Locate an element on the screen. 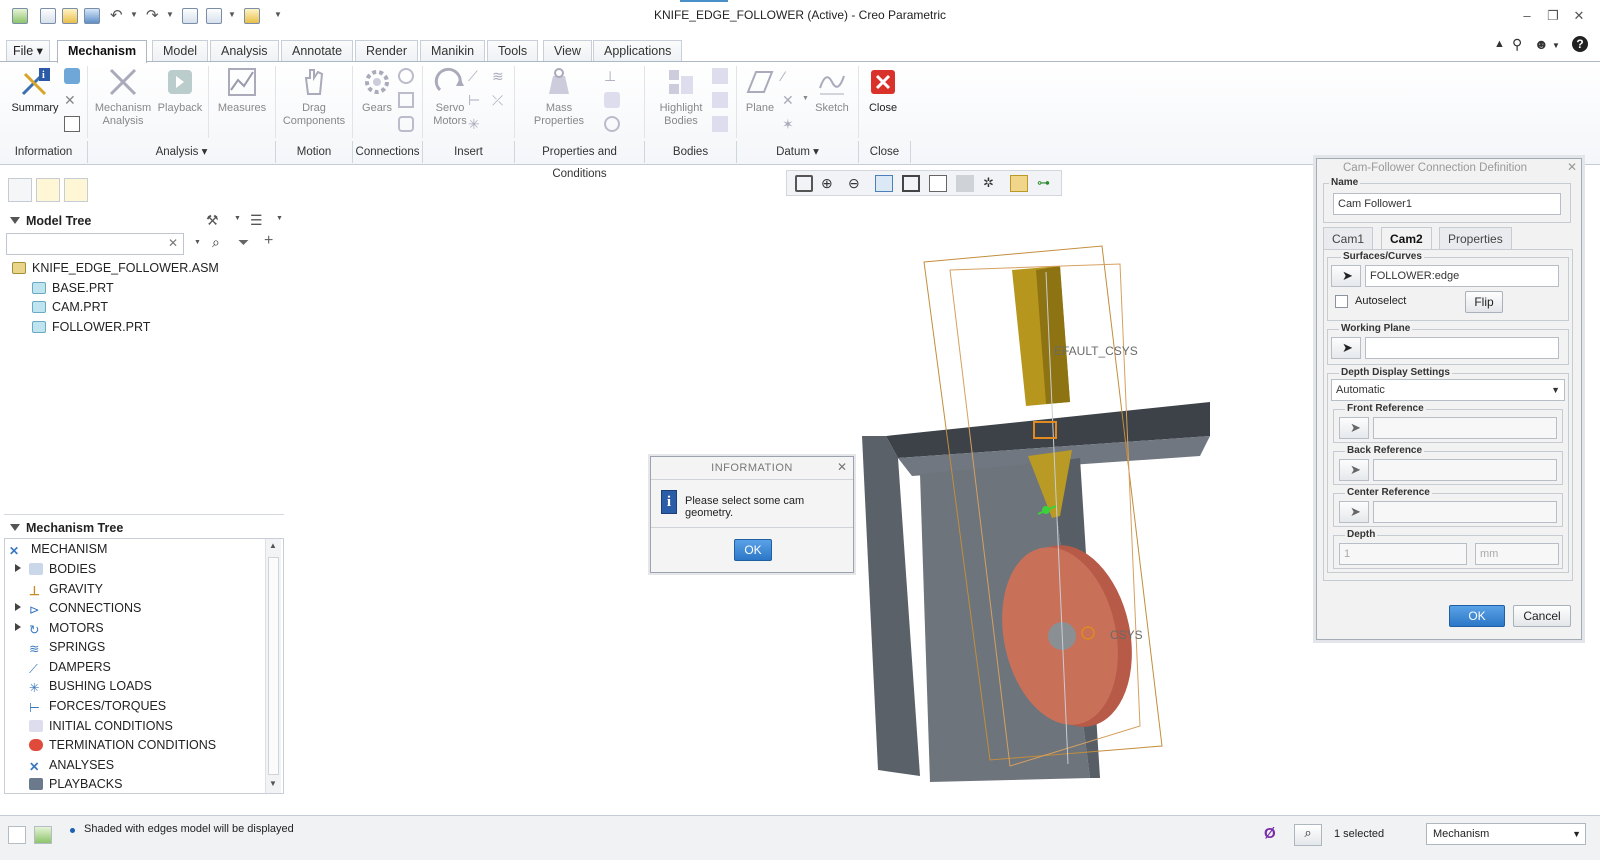  working-plane-field is located at coordinates (1462, 348).